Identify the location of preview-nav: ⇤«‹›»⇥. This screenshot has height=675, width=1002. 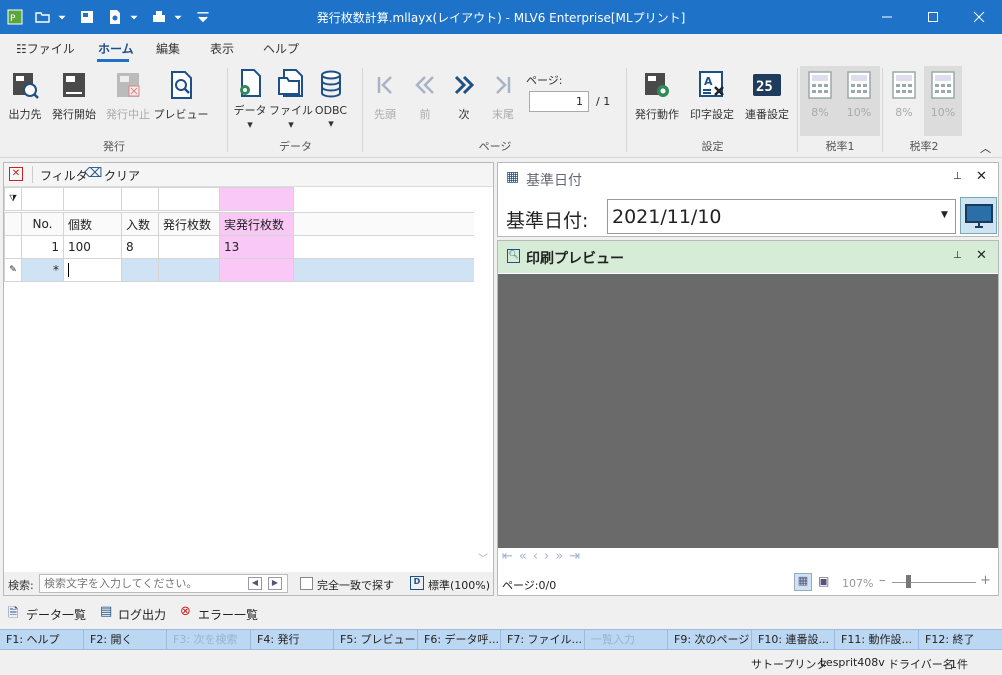
(544, 556).